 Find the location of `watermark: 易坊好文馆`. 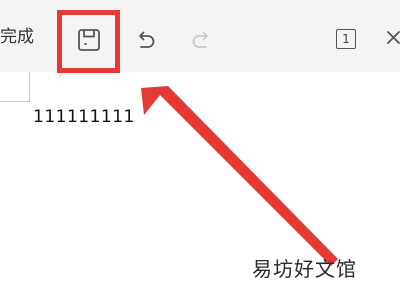

watermark: 易坊好文馆 is located at coordinates (304, 269).